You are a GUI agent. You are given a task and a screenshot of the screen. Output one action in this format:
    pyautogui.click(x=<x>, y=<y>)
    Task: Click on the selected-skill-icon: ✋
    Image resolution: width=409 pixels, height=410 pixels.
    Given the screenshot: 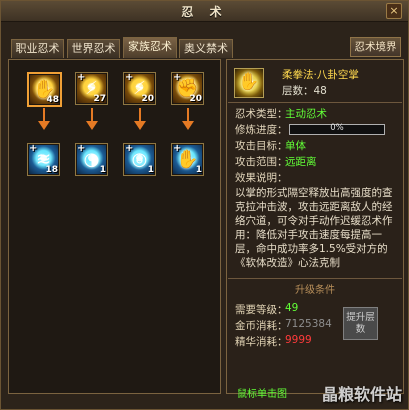 What is the action you would take?
    pyautogui.click(x=249, y=83)
    